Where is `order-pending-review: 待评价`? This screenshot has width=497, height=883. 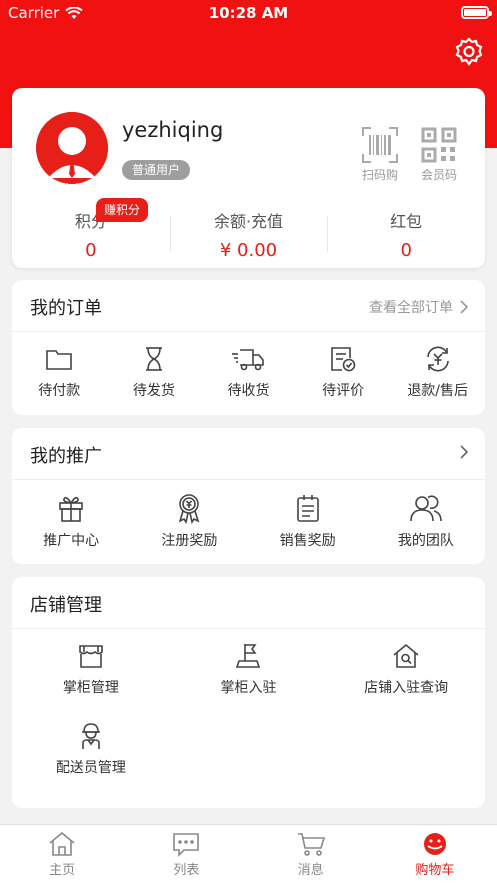
order-pending-review: 待评价 is located at coordinates (343, 368).